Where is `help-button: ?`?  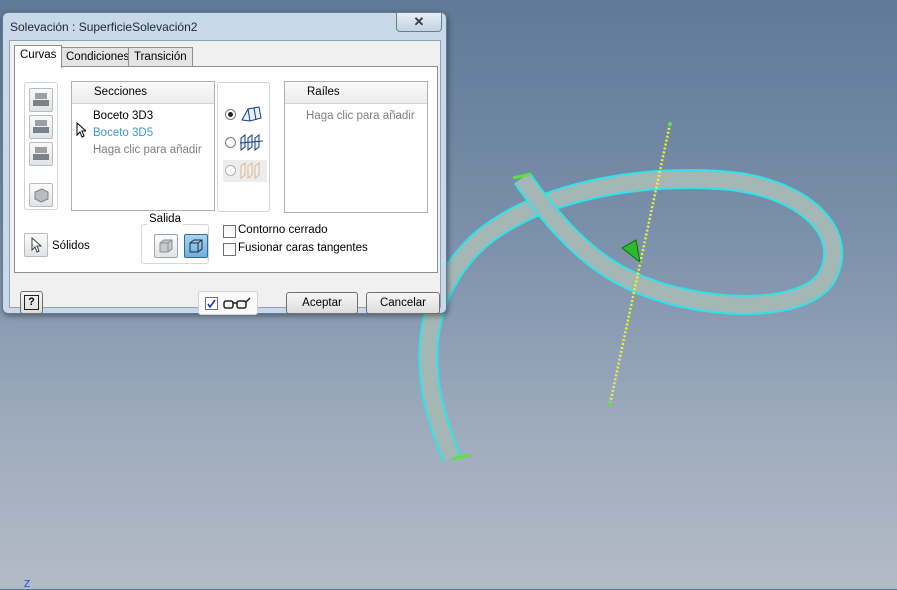
help-button: ? is located at coordinates (31, 302).